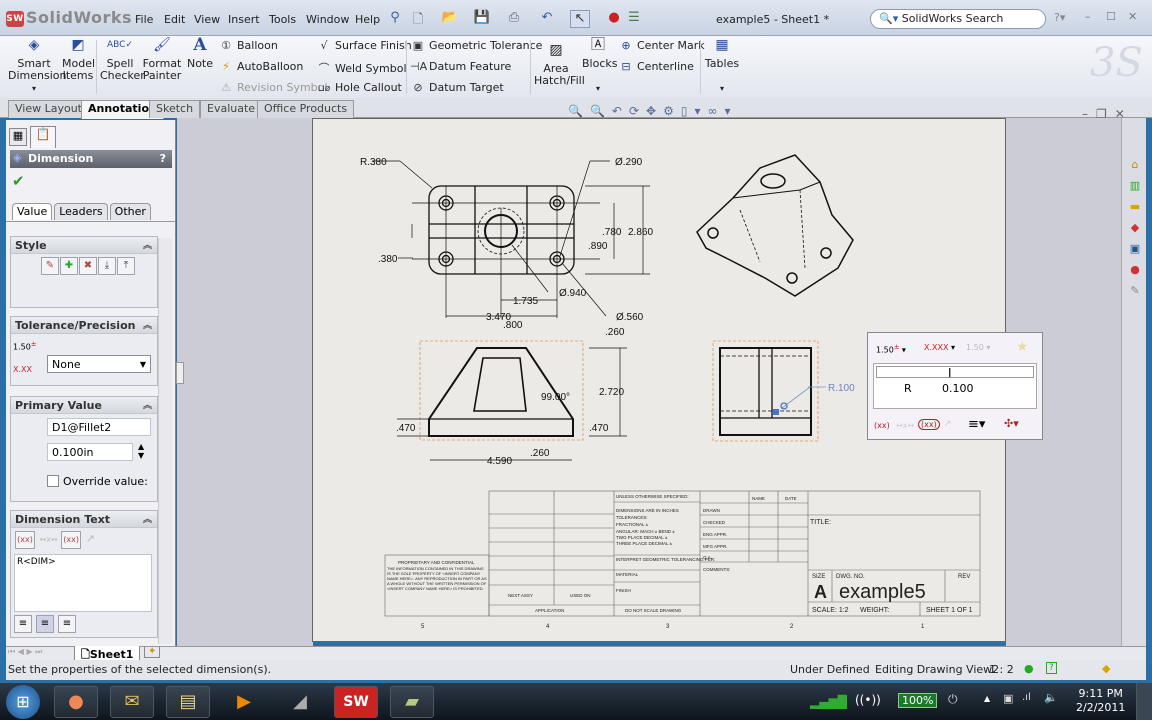  Describe the element at coordinates (83, 583) in the screenshot. I see `dimension-text-area: R<DIM>` at that location.